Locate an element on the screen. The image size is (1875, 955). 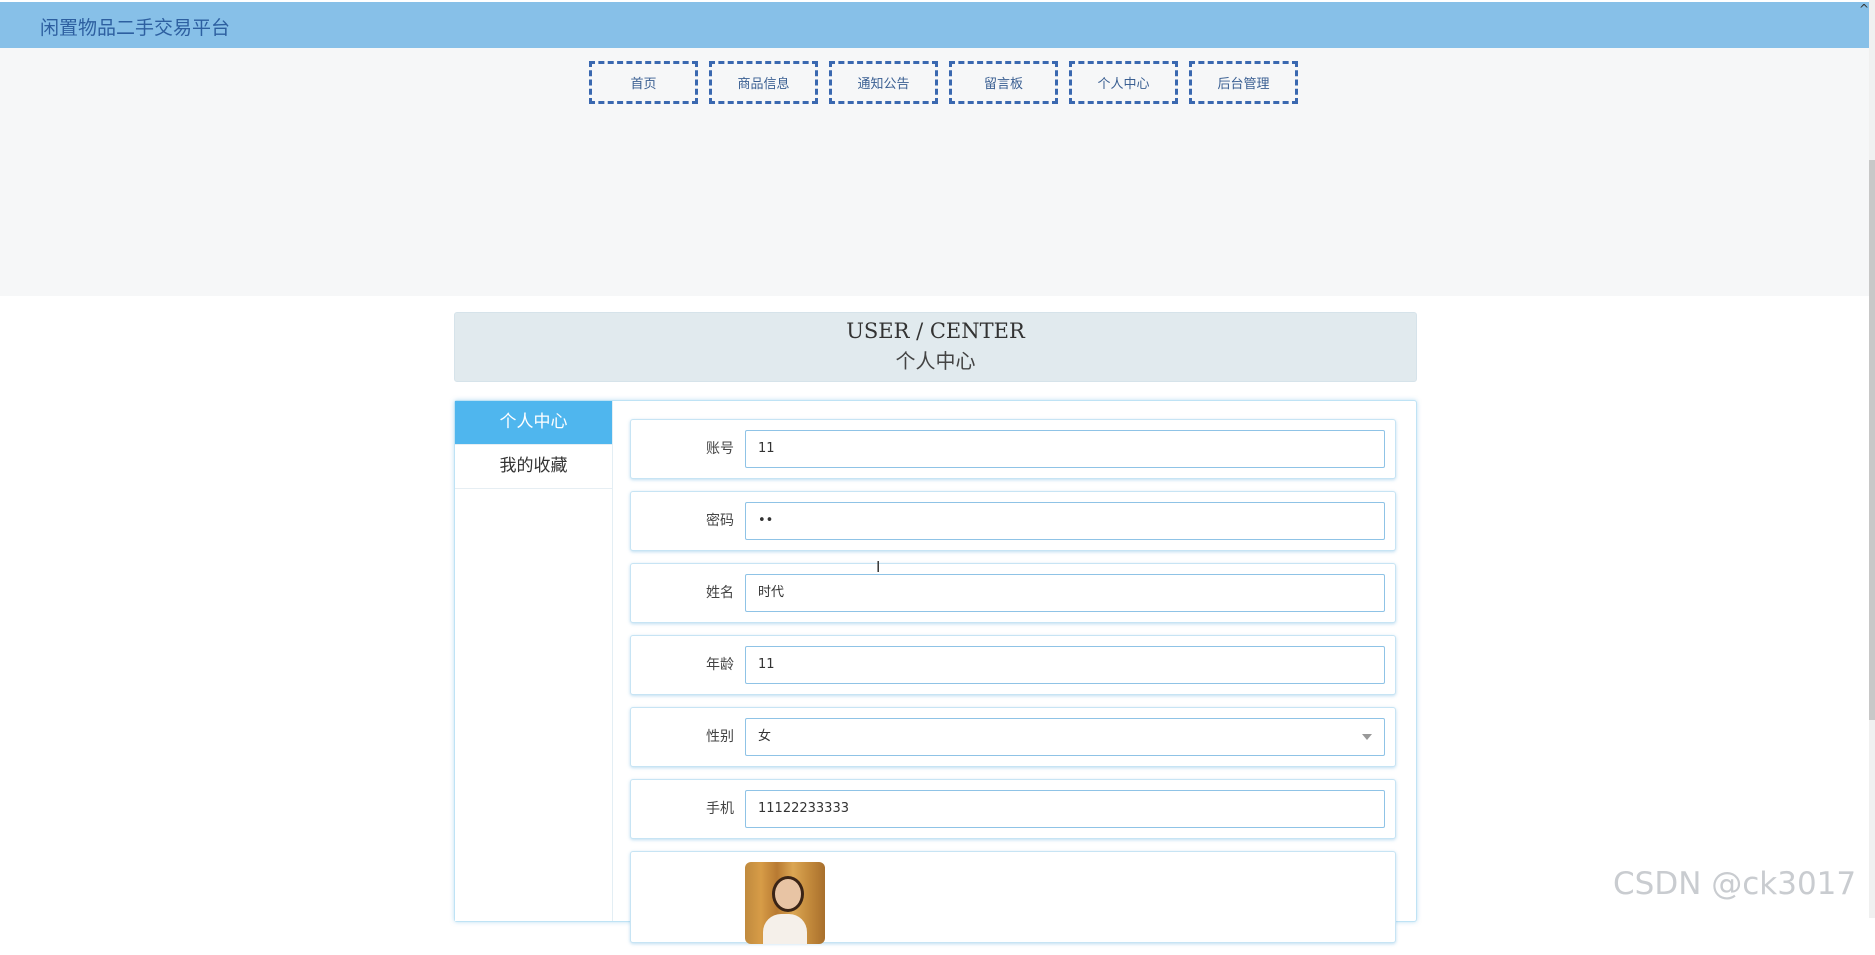
nav-products: 商品信息 is located at coordinates (763, 82).